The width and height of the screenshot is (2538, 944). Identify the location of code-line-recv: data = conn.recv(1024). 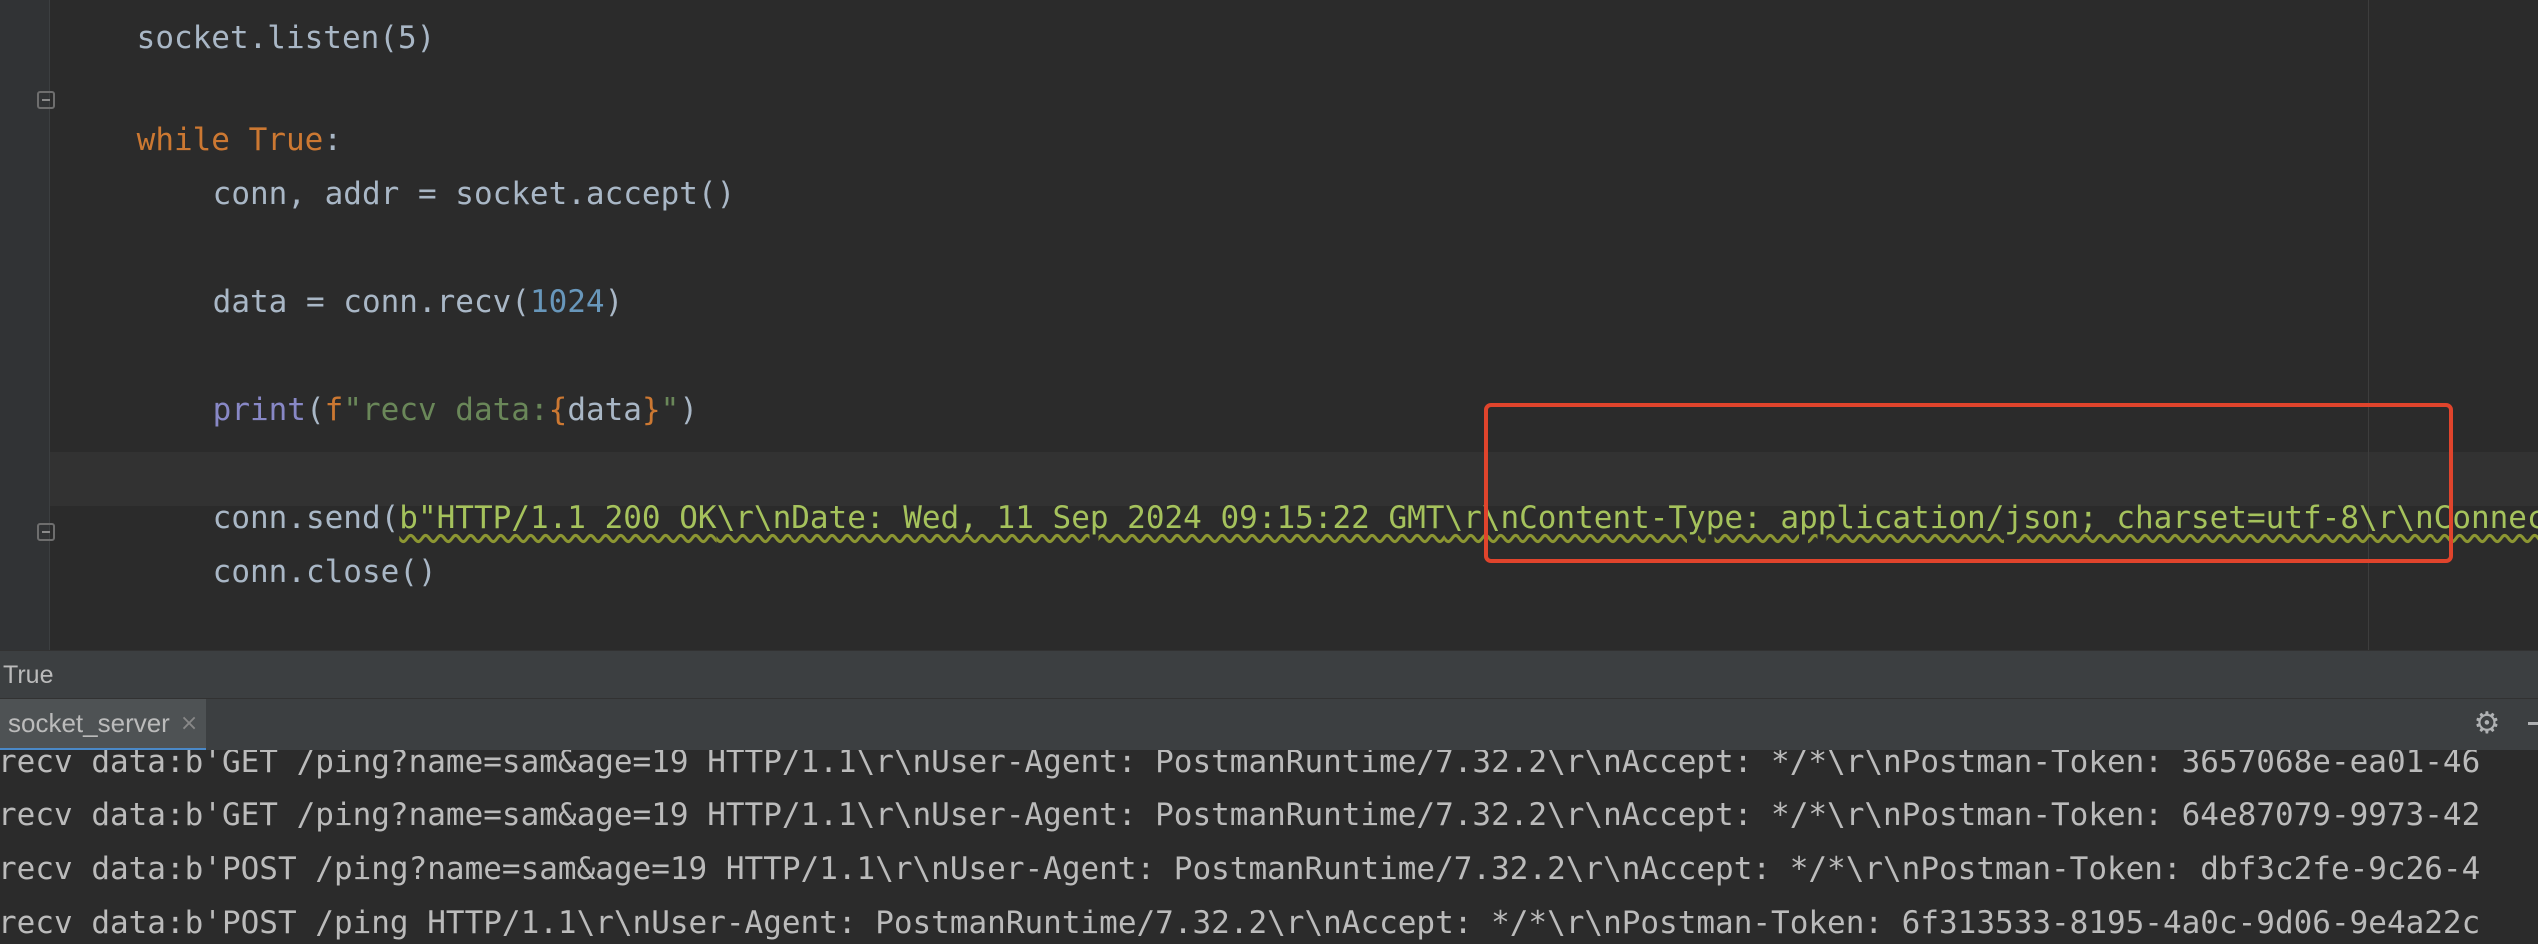
(381, 302).